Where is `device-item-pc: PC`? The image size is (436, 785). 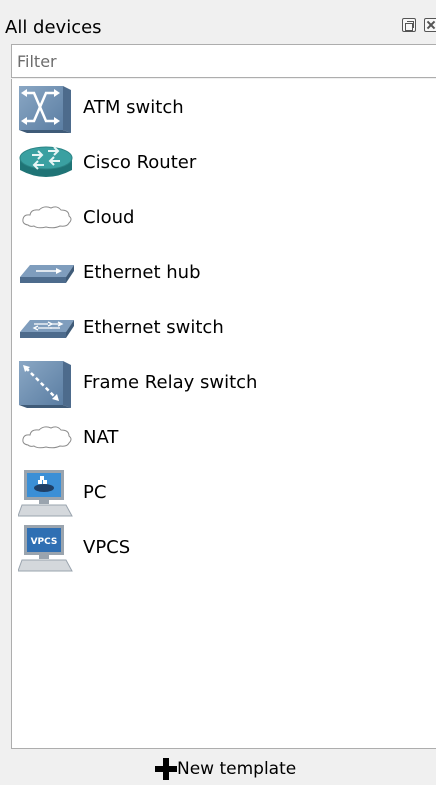
device-item-pc: PC is located at coordinates (224, 493).